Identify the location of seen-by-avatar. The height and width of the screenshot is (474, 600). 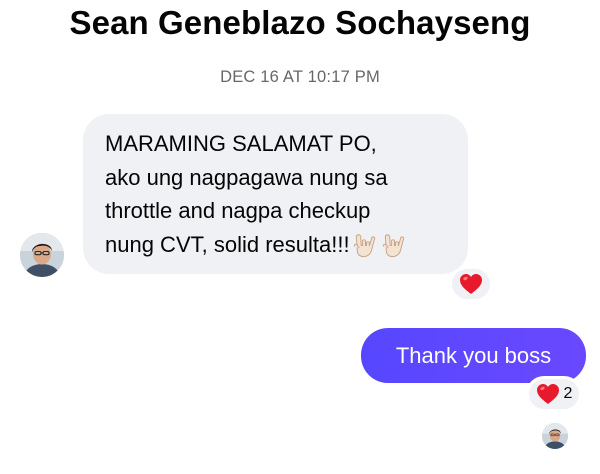
(555, 436).